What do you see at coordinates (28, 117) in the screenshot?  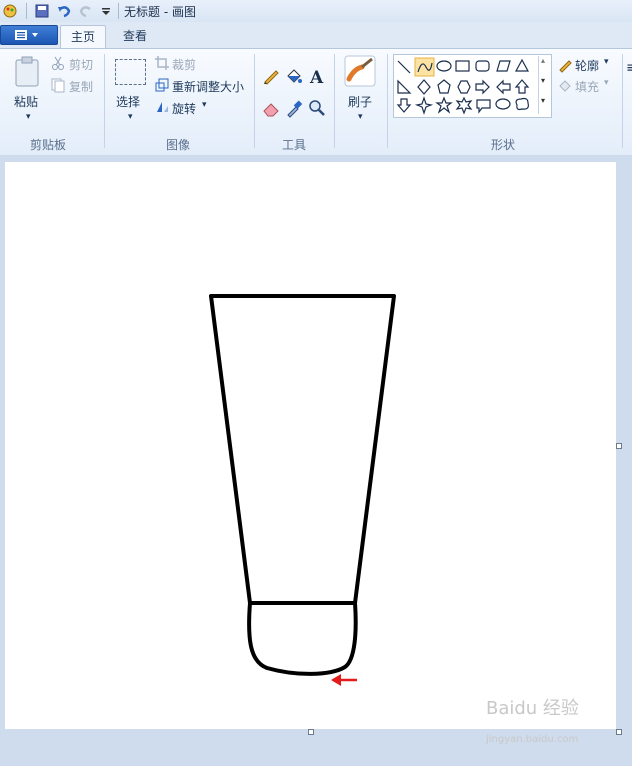 I see `paste-dropdown-icon: ▾` at bounding box center [28, 117].